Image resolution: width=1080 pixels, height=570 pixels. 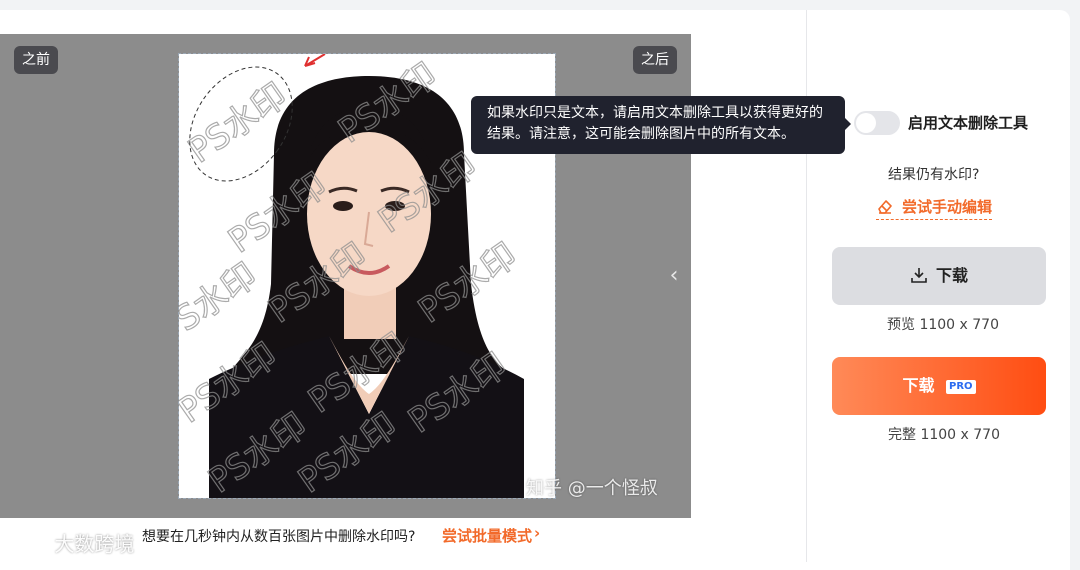 What do you see at coordinates (919, 275) in the screenshot?
I see `download-icon` at bounding box center [919, 275].